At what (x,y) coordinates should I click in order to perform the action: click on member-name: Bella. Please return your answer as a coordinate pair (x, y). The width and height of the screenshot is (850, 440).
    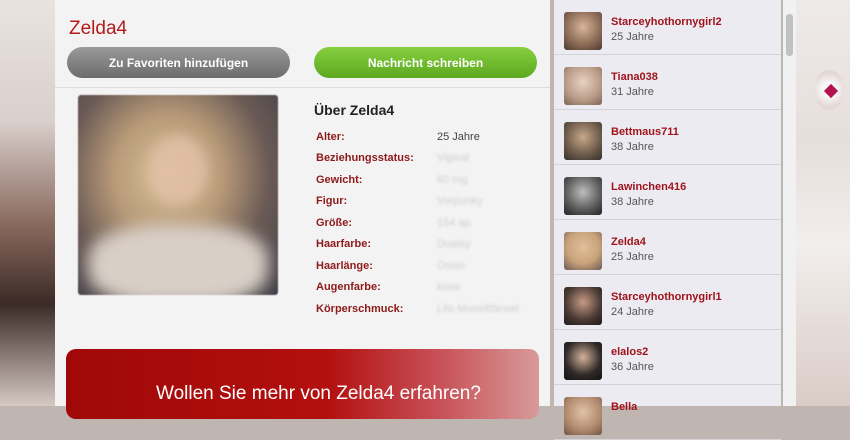
    Looking at the image, I should click on (624, 407).